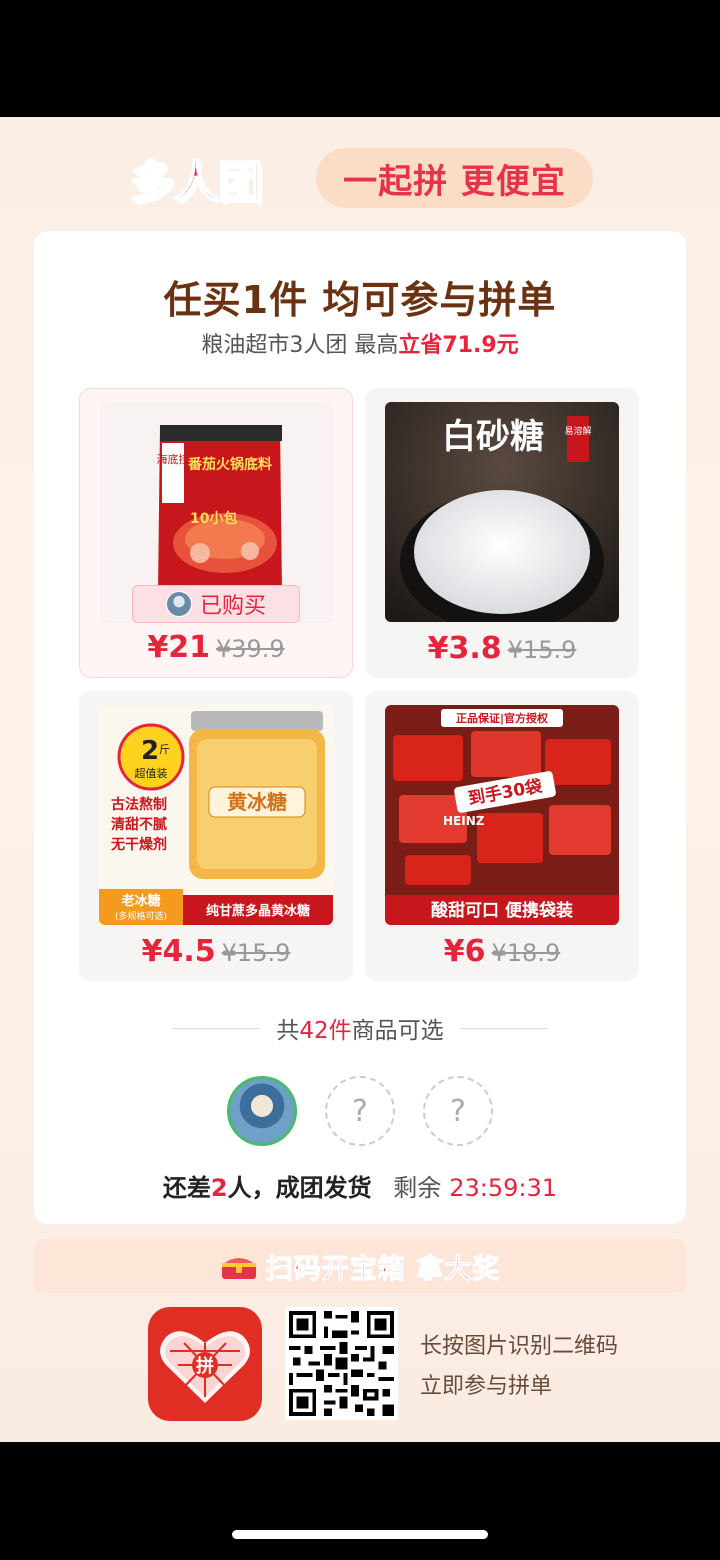  Describe the element at coordinates (464, 821) in the screenshot. I see `ketchup-brand-text: HEINZ` at that location.